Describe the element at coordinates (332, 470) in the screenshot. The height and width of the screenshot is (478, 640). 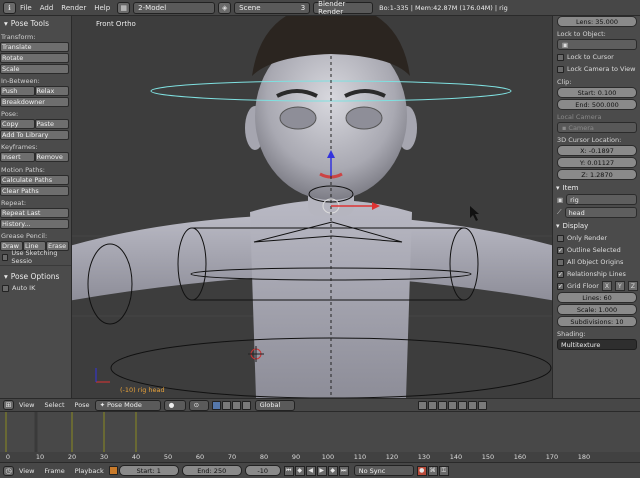
I see `next-keyframe-icon: ◆` at that location.